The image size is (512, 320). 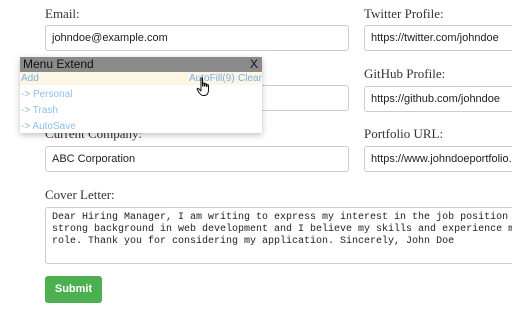 I want to click on github-field: https://github.com/johndoe, so click(x=438, y=99).